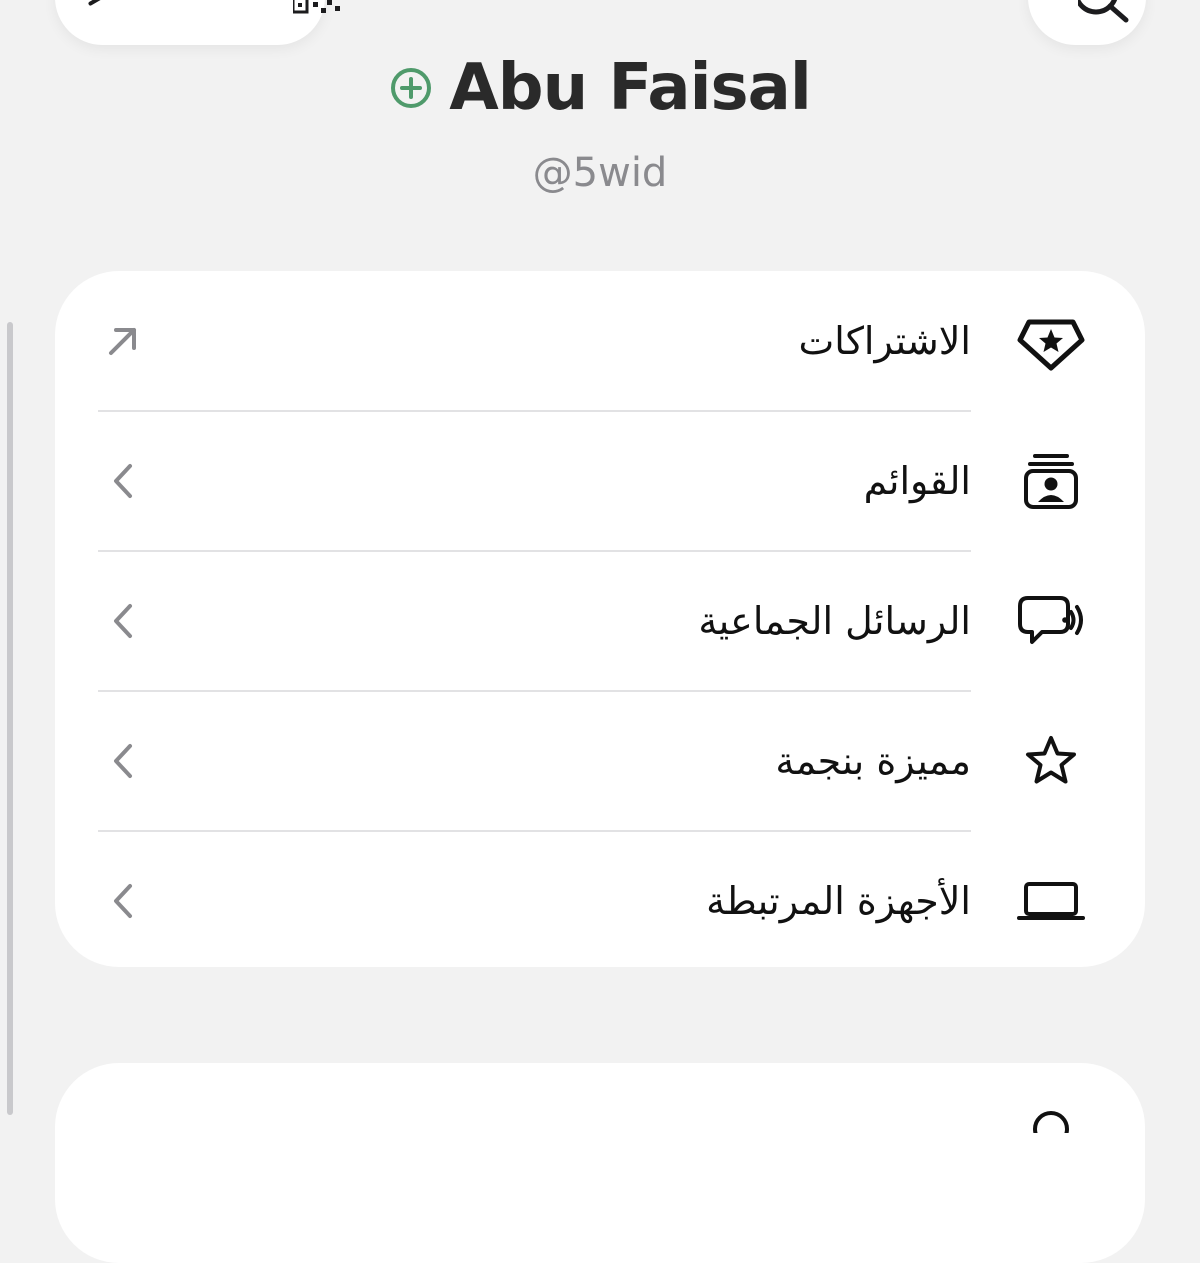 The image size is (1200, 1263). What do you see at coordinates (1051, 341) in the screenshot?
I see `badge-star-icon` at bounding box center [1051, 341].